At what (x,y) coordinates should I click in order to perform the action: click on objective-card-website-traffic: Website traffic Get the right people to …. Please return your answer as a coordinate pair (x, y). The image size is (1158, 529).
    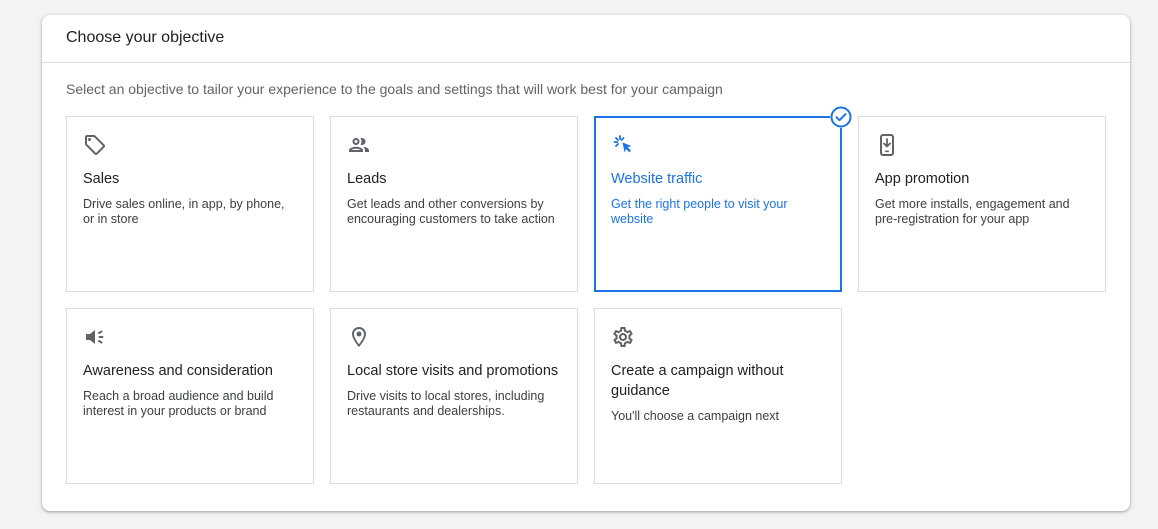
    Looking at the image, I should click on (723, 199).